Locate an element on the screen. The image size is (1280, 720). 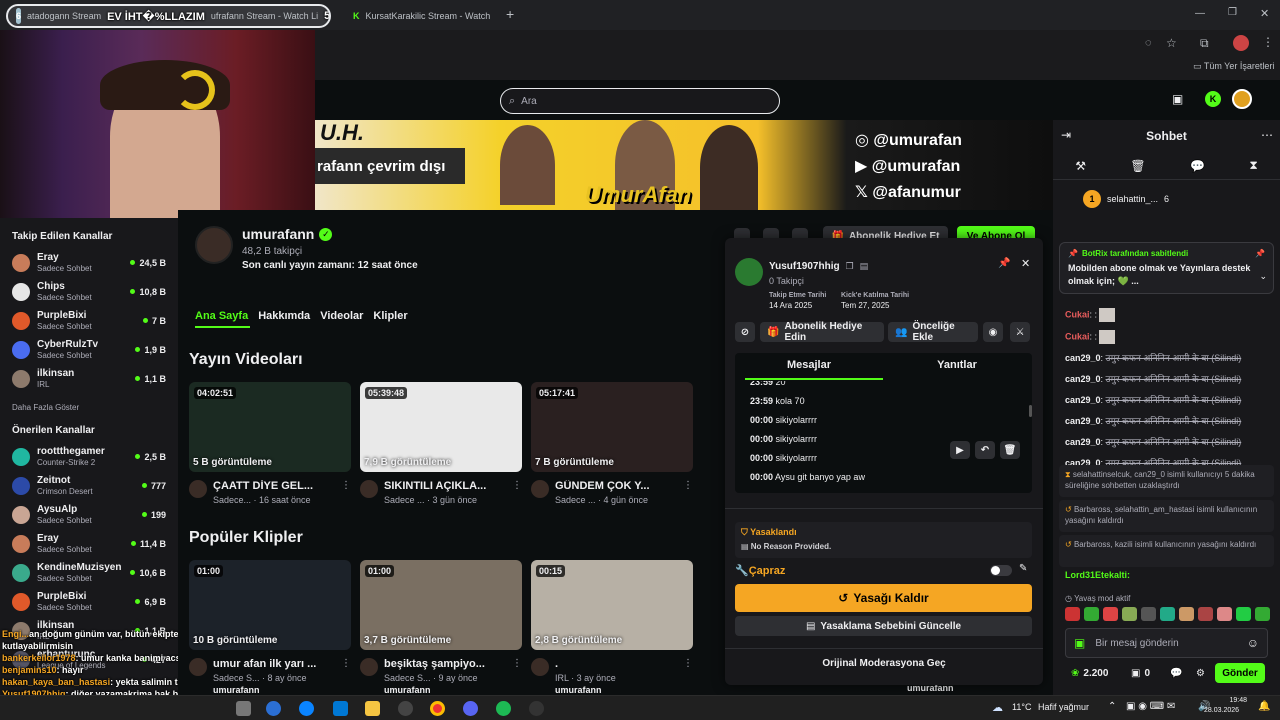
video-thumbnail: 01:00 3,7 B görüntüleme is located at coordinates (441, 605).